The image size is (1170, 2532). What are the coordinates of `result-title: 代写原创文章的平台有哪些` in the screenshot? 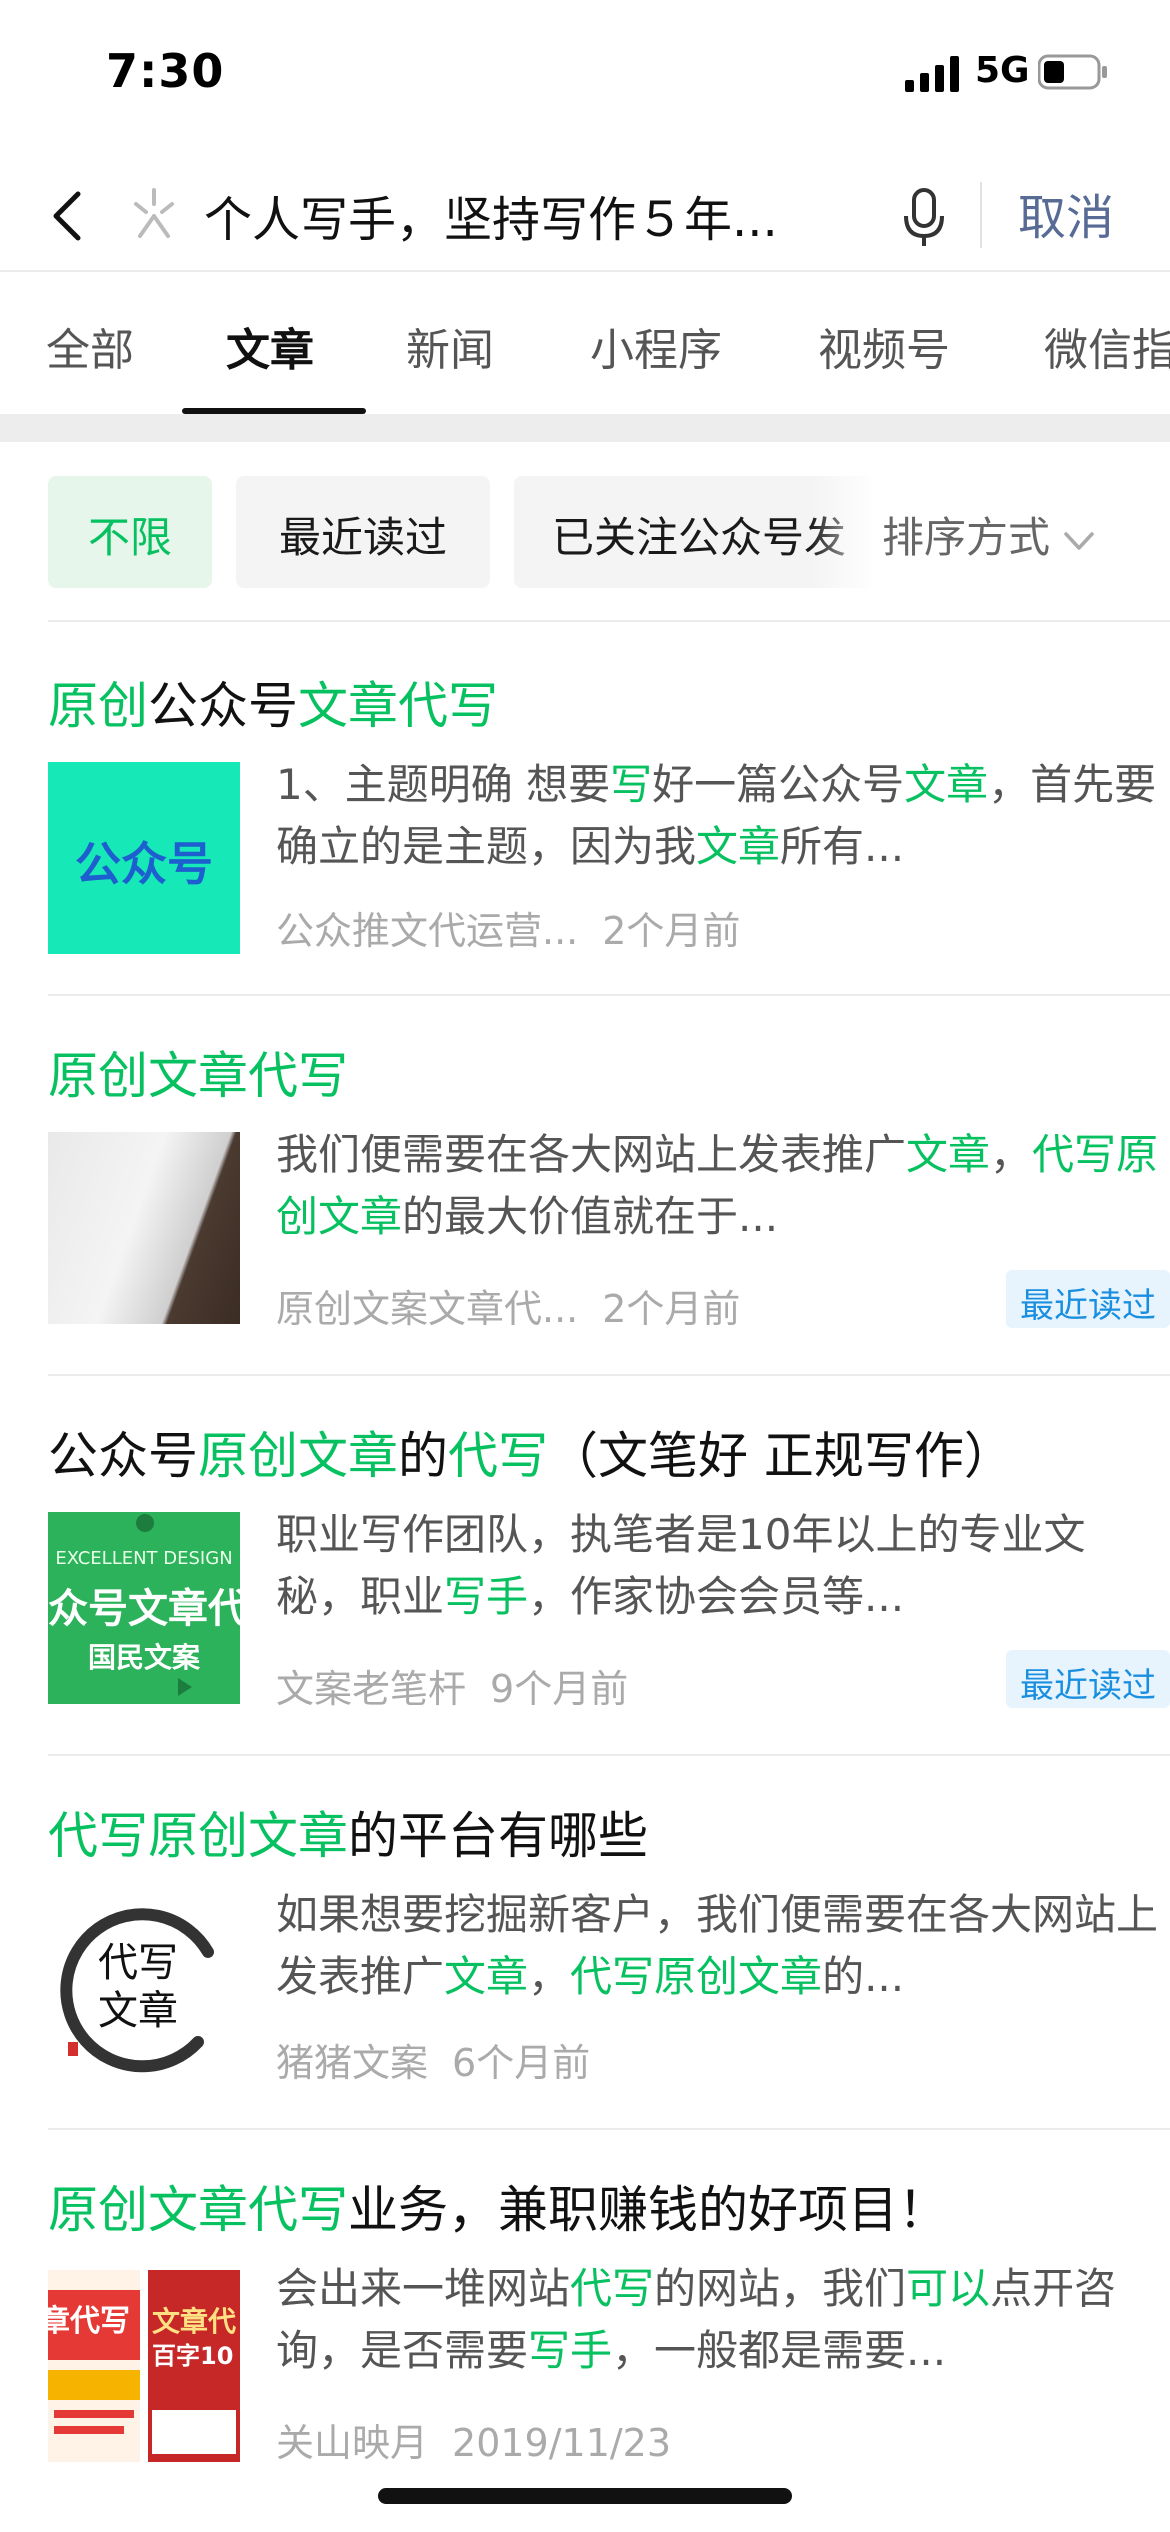 It's located at (348, 1832).